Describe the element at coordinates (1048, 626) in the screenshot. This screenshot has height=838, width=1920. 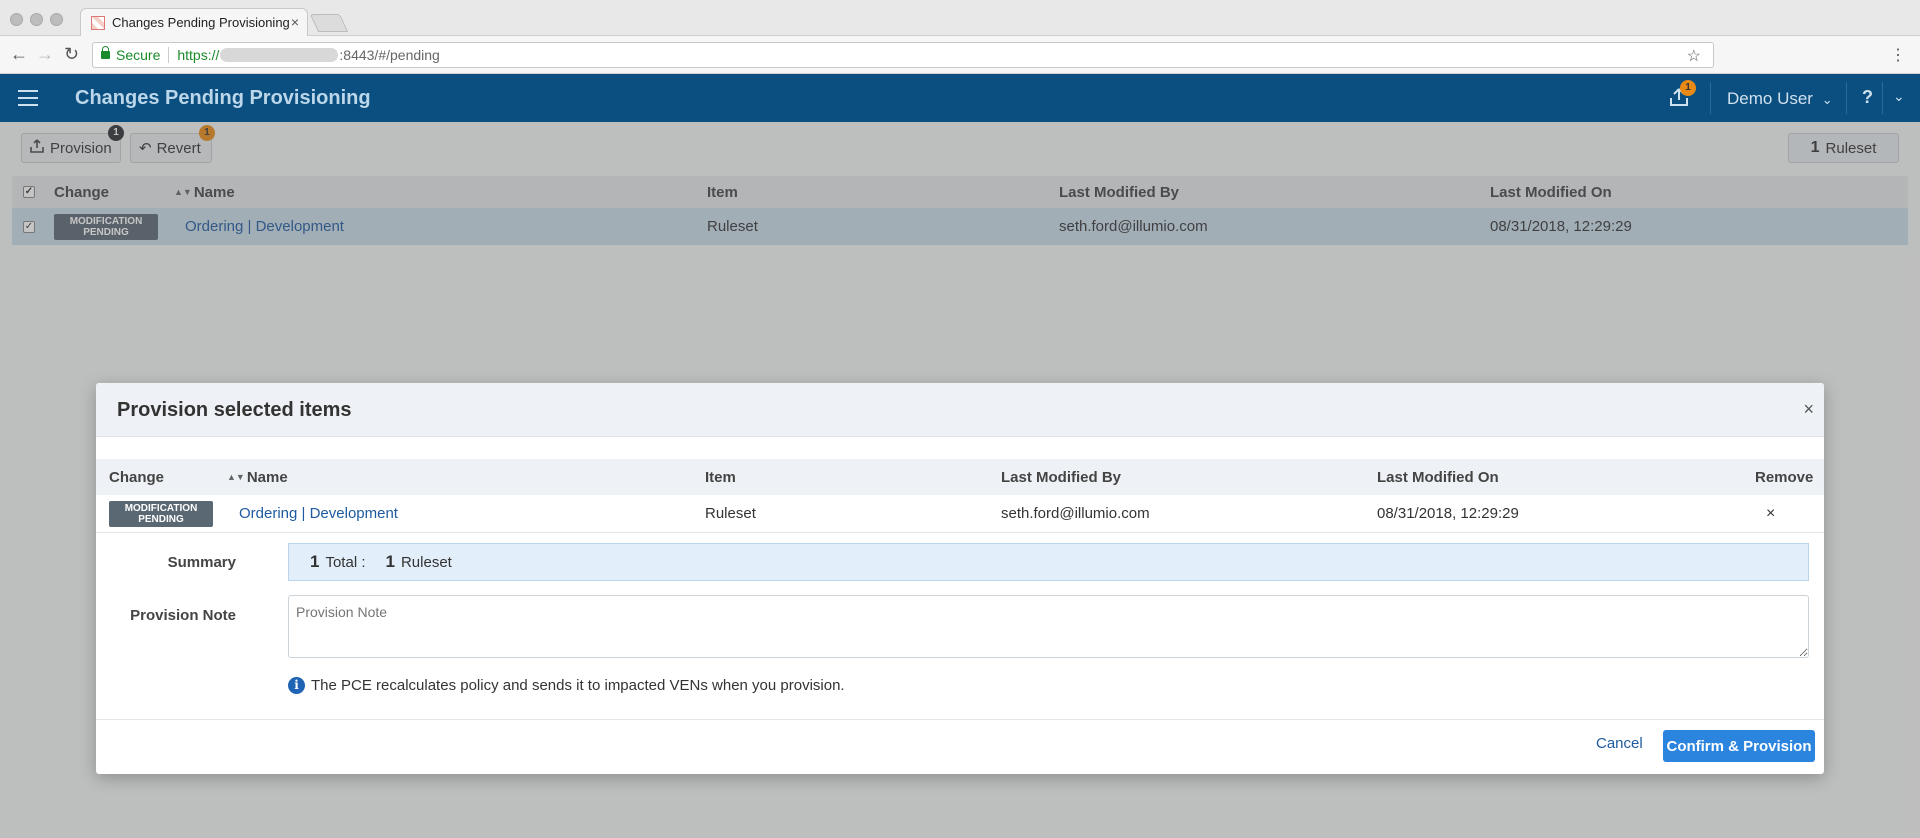
I see `provision-note-field` at that location.